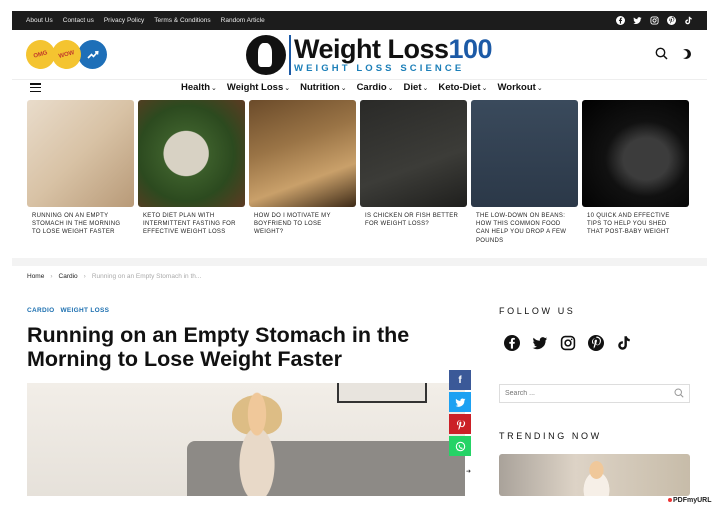 This screenshot has height=508, width=719. I want to click on logo-subtitle: WEIGHT LOSS SCIENCE, so click(379, 68).